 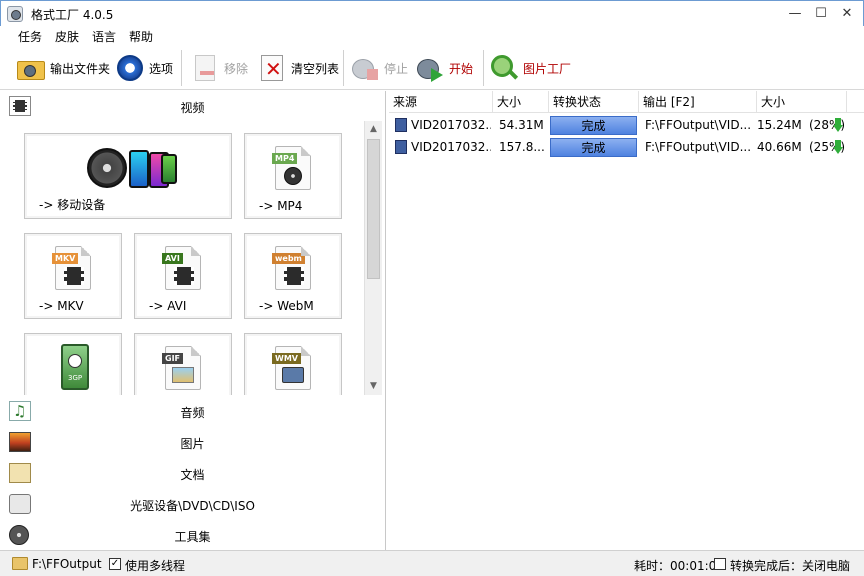 What do you see at coordinates (802, 102) in the screenshot?
I see `col-output-size: 大小` at bounding box center [802, 102].